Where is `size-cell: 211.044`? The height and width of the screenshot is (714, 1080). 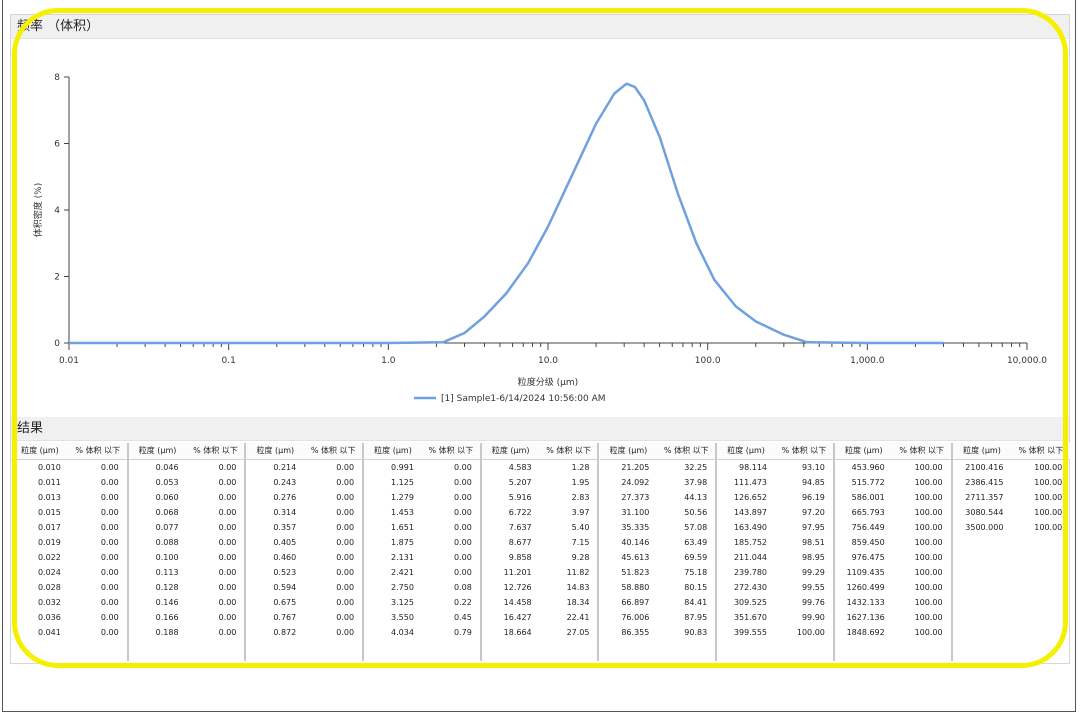
size-cell: 211.044 is located at coordinates (750, 557).